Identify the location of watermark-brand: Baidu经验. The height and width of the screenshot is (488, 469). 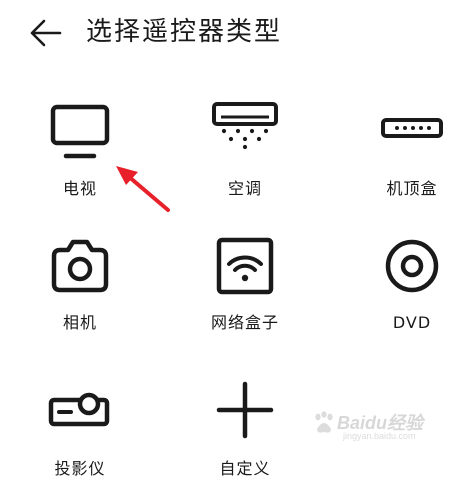
(380, 423).